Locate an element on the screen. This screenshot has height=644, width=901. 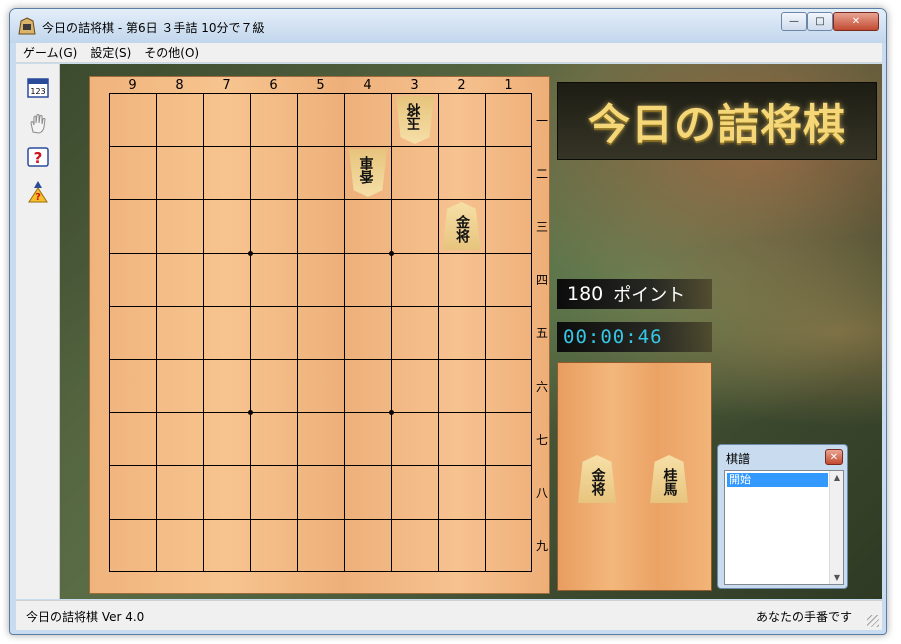
rank-label: 二 is located at coordinates (541, 173).